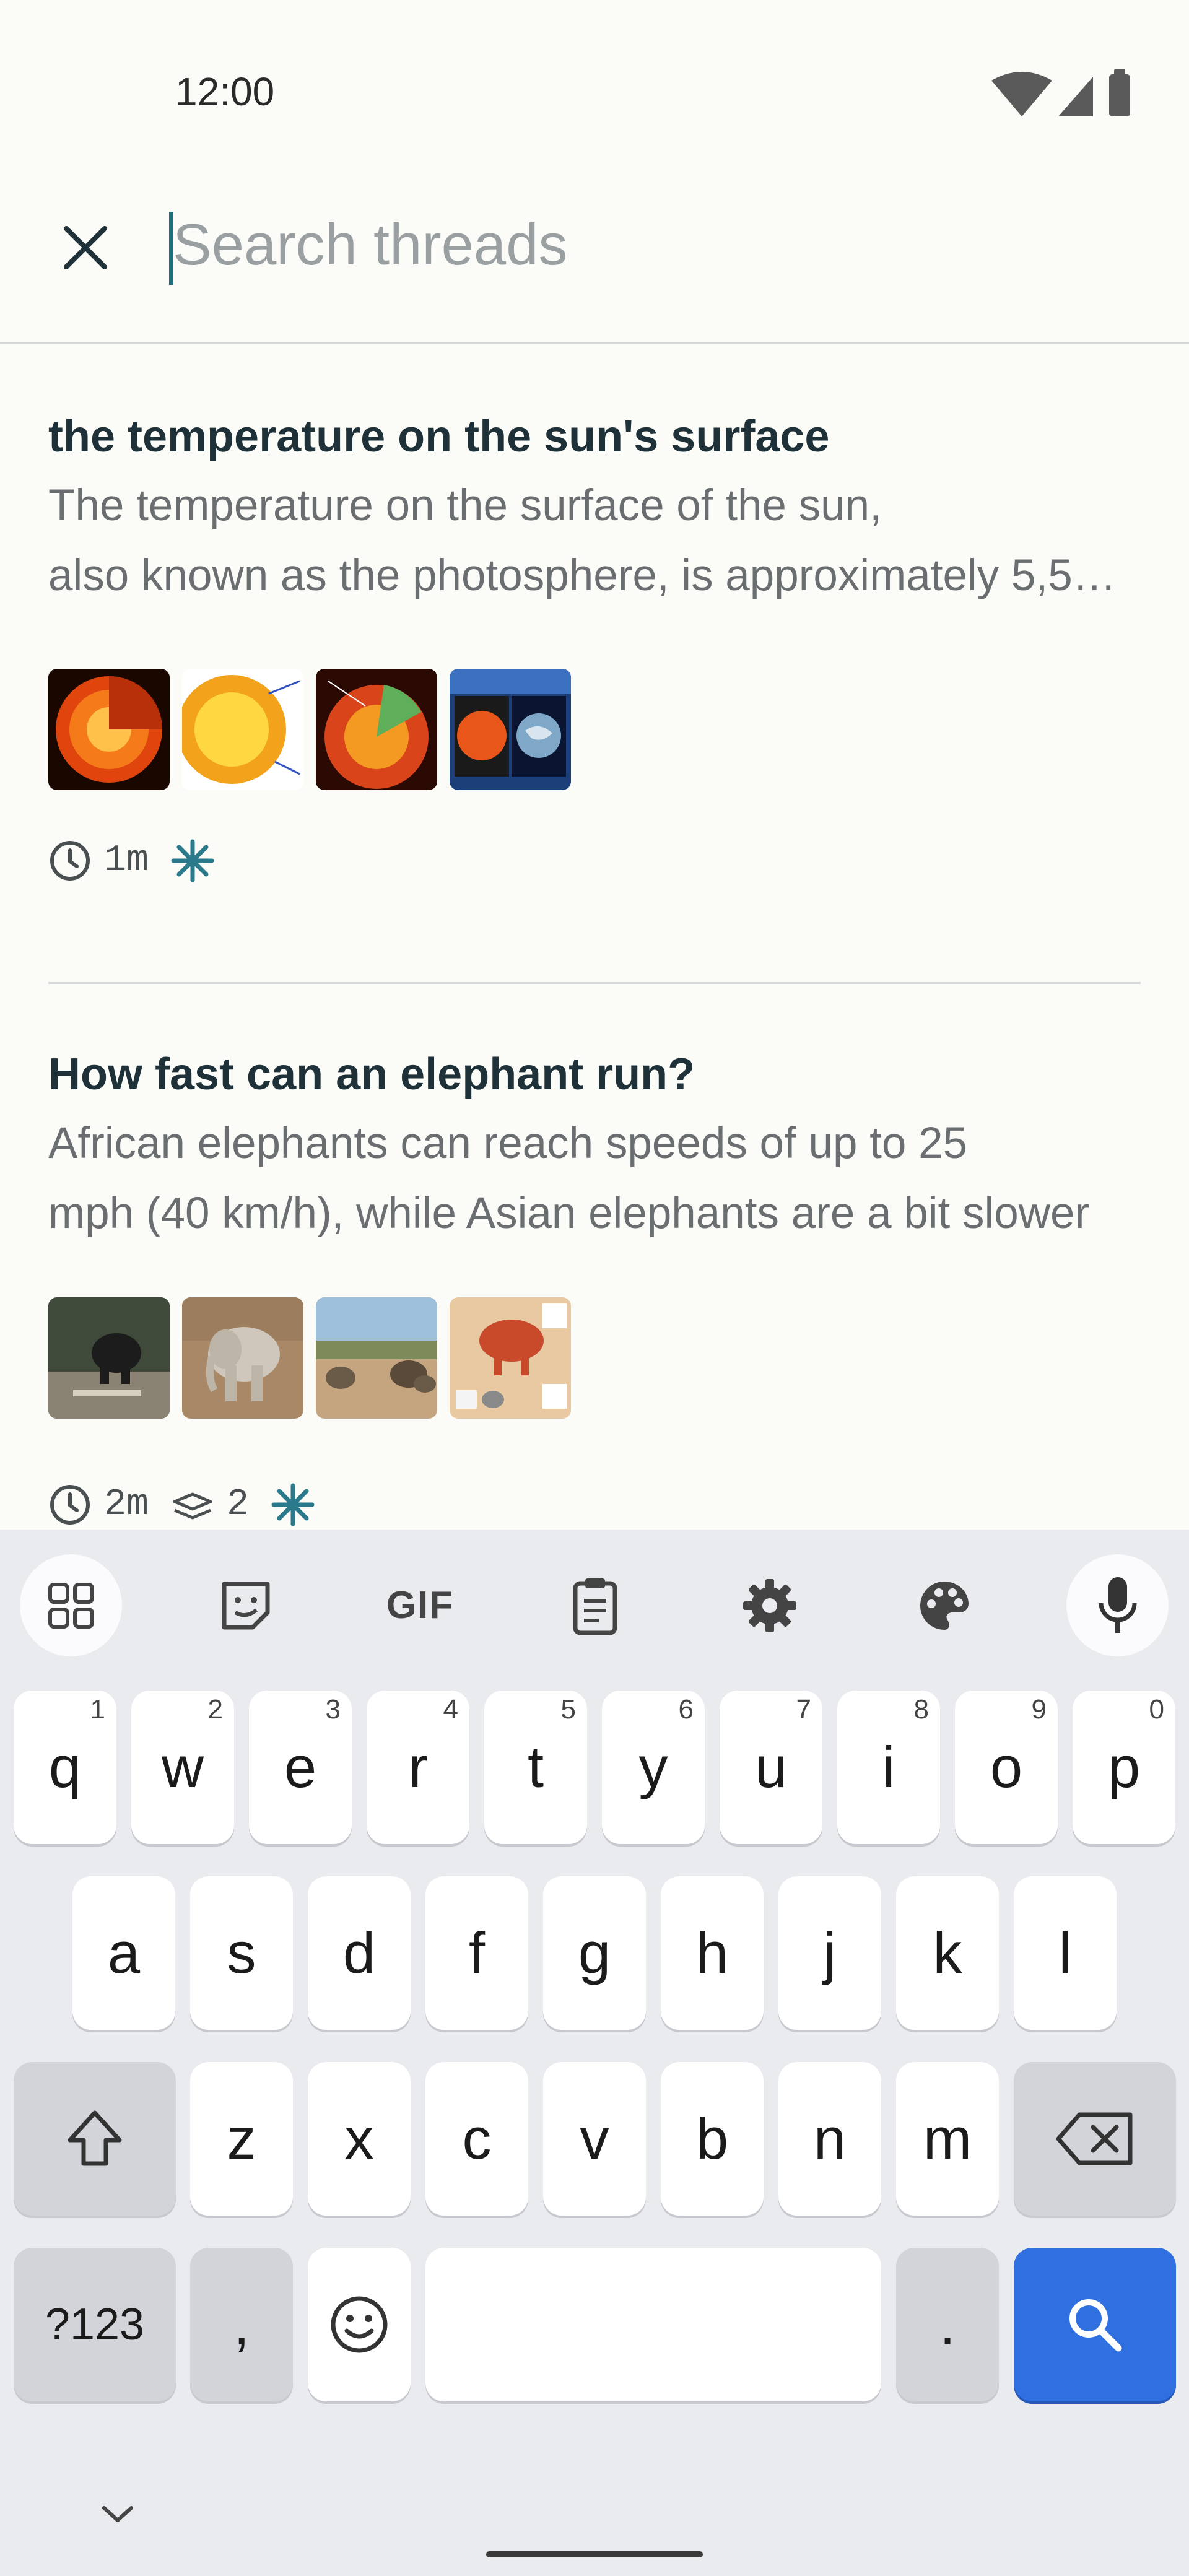  What do you see at coordinates (359, 1953) in the screenshot?
I see `key-d: d` at bounding box center [359, 1953].